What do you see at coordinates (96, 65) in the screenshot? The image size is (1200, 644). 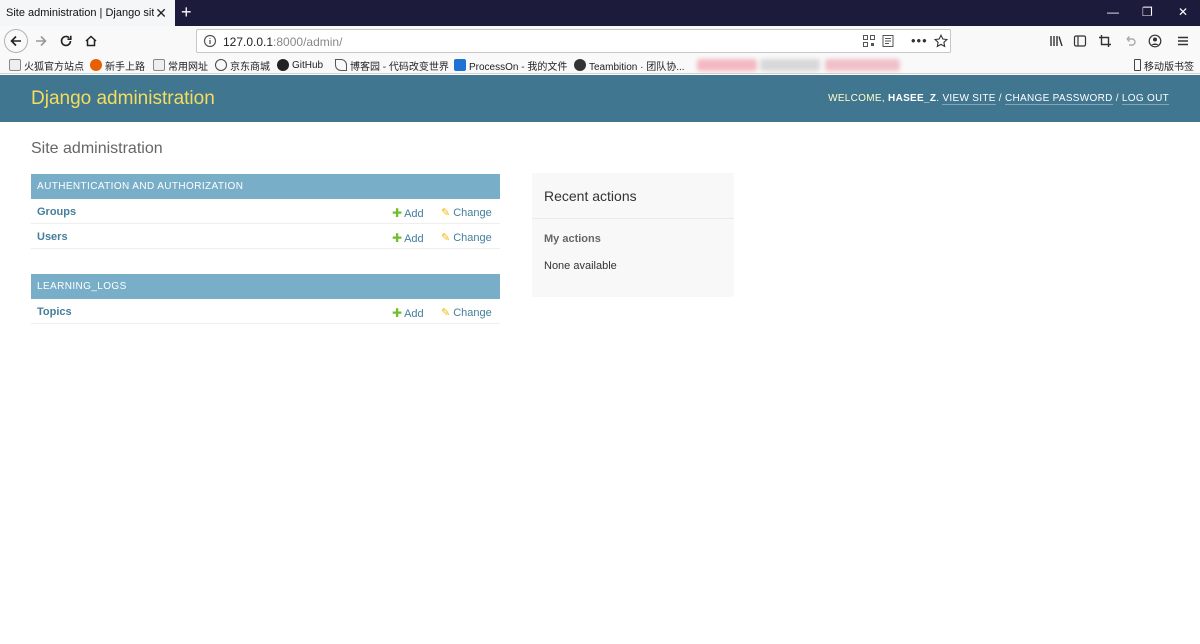 I see `firefox-icon` at bounding box center [96, 65].